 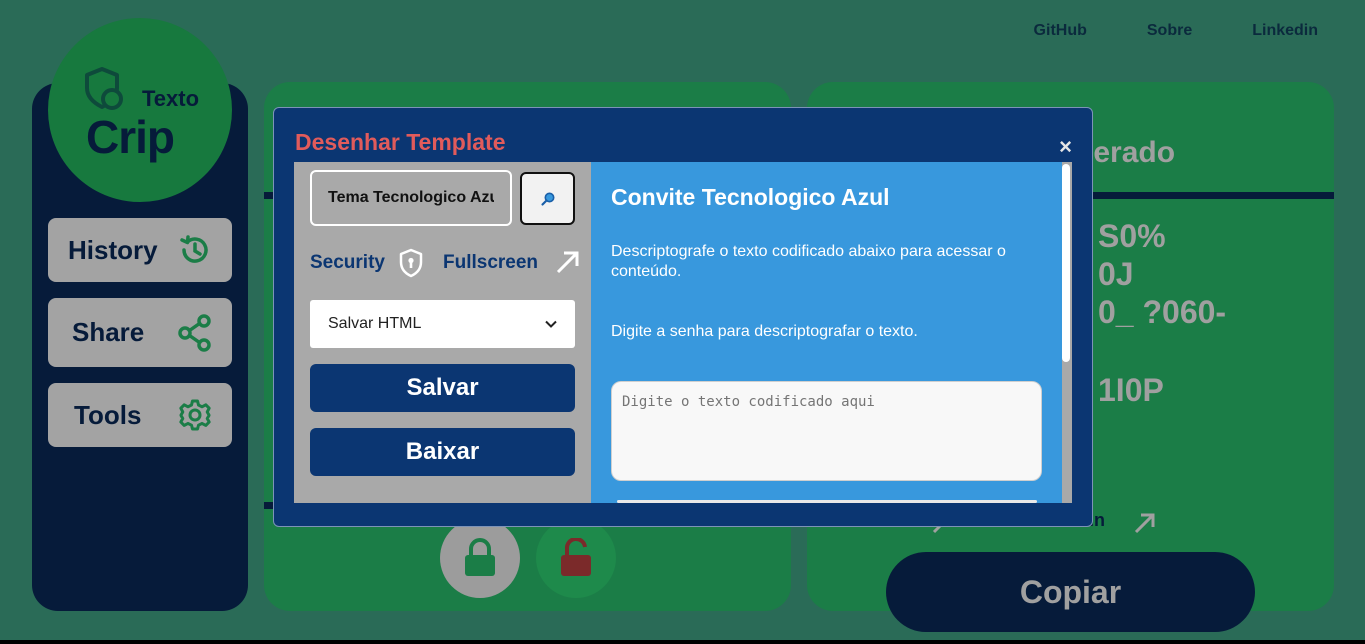 I want to click on save-format-select: Salvar HTML, so click(x=442, y=324).